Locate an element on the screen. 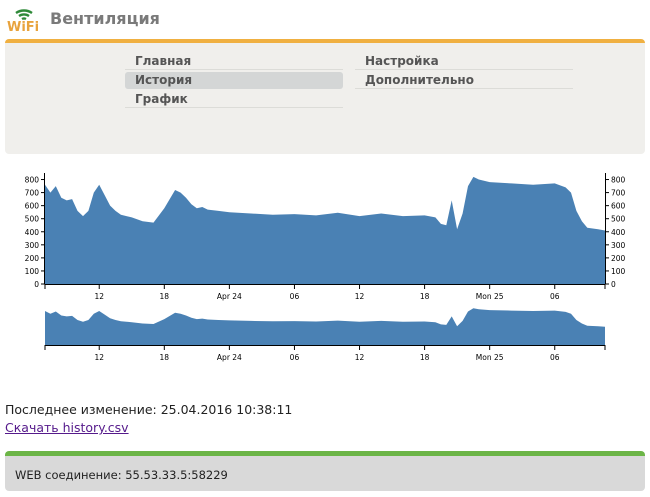  y-tick-label-right: 700 is located at coordinates (618, 193).